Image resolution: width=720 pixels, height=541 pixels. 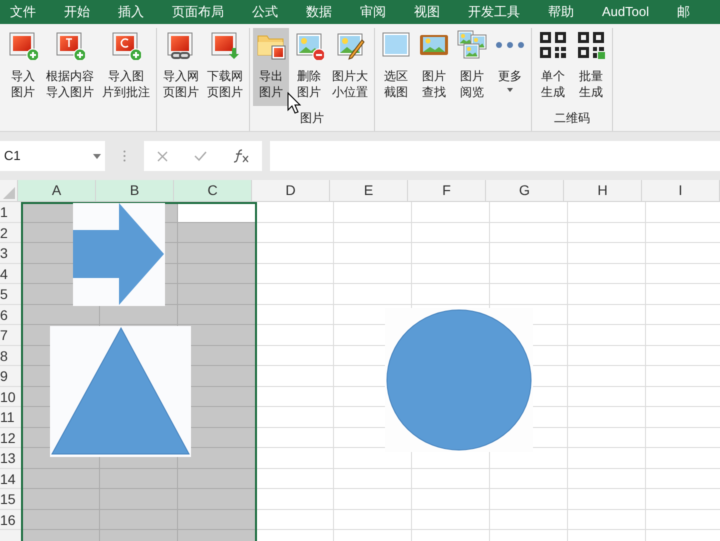 What do you see at coordinates (373, 12) in the screenshot?
I see `ribbon-tab: 审阅` at bounding box center [373, 12].